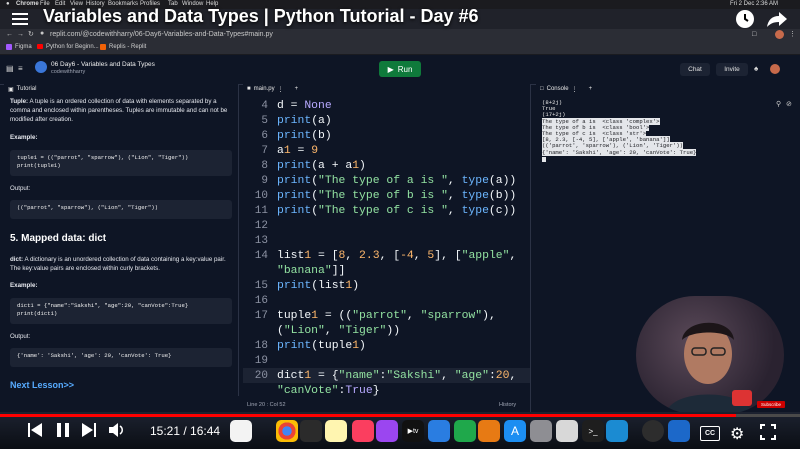 The image size is (800, 449). What do you see at coordinates (386, 165) in the screenshot?
I see `code-line: 8 print(a + a1)` at bounding box center [386, 165].